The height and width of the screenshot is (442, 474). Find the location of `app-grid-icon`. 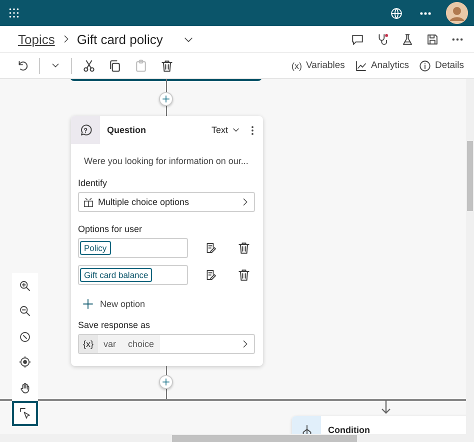

app-grid-icon is located at coordinates (14, 13).